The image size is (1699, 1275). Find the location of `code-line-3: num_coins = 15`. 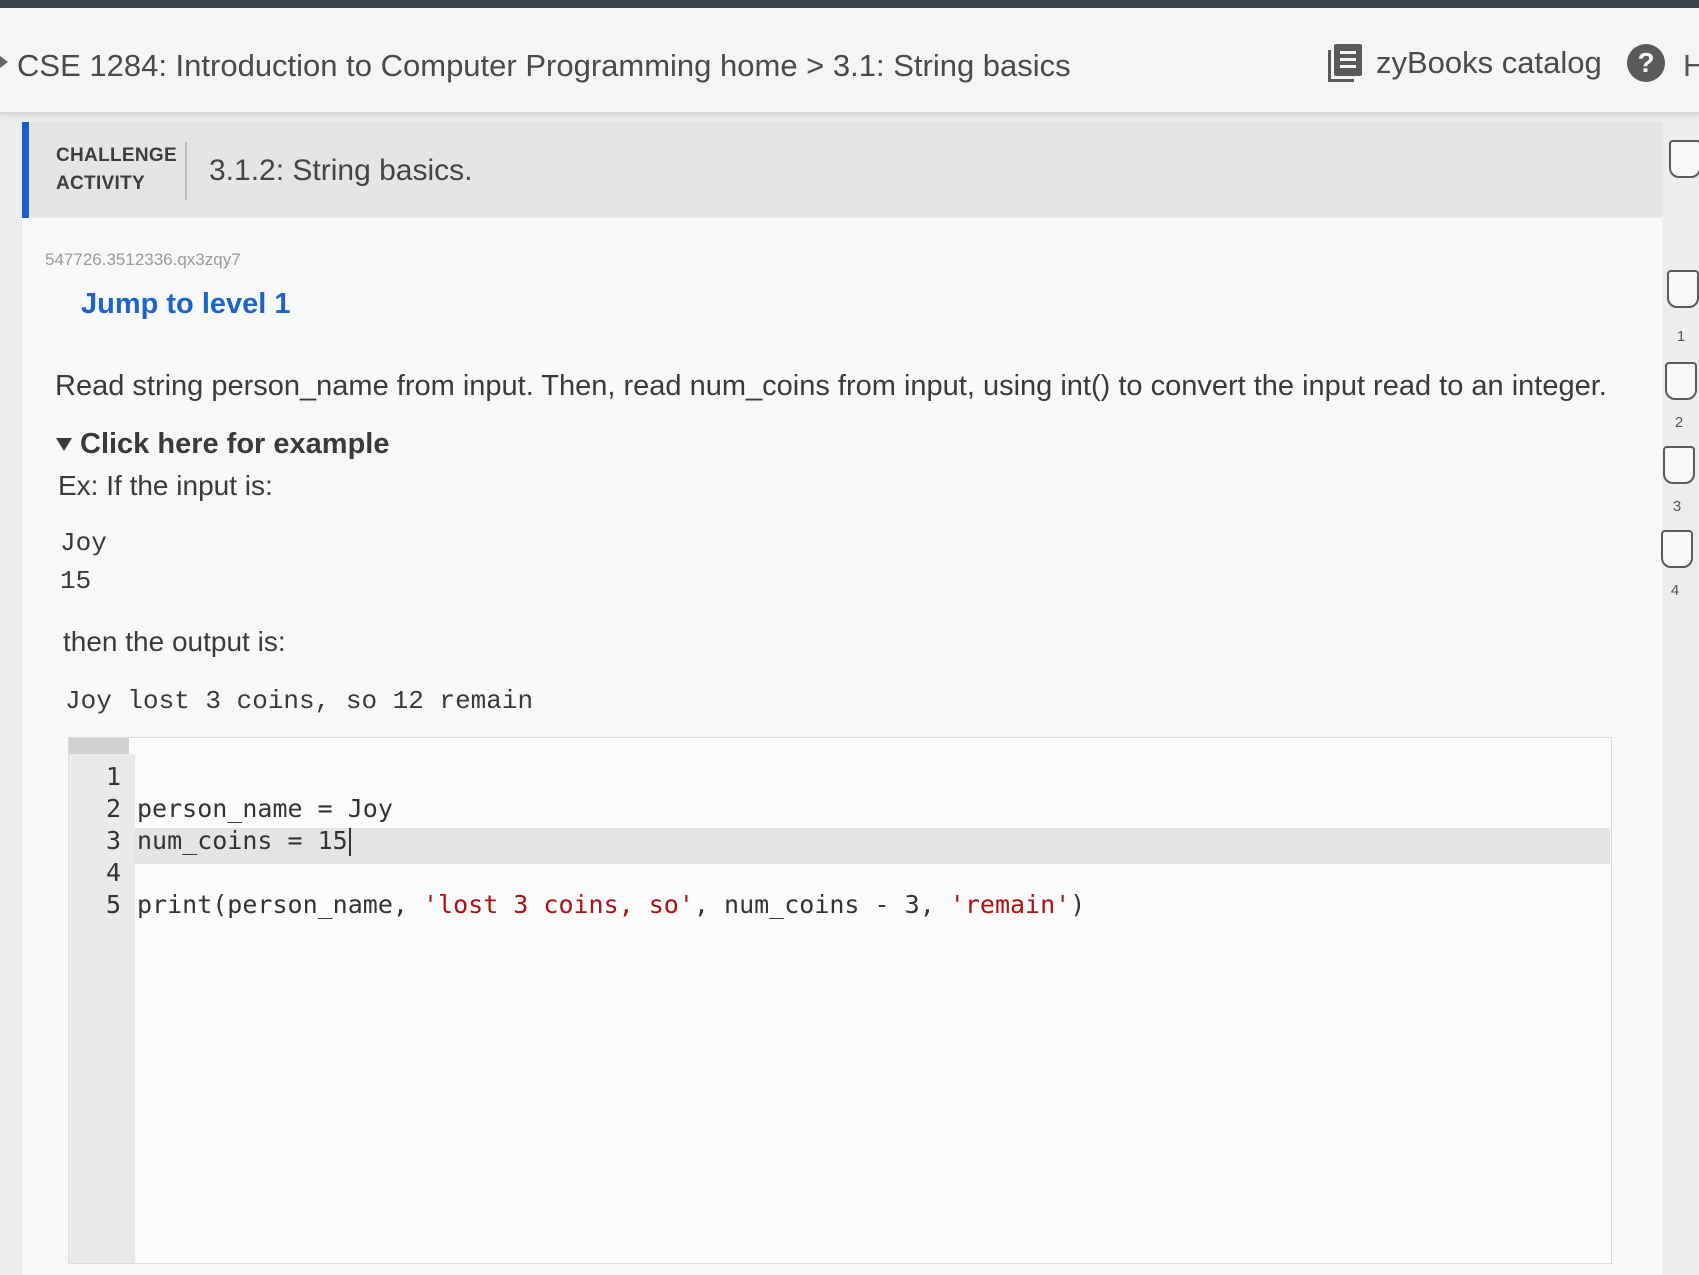

code-line-3: num_coins = 15 is located at coordinates (244, 841).